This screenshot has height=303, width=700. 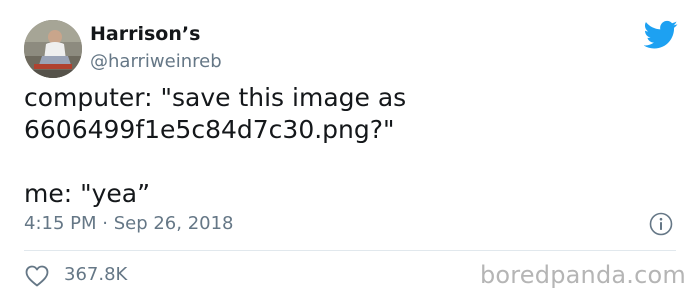 I want to click on tweet-text-line: me: "yea”, so click(x=87, y=193).